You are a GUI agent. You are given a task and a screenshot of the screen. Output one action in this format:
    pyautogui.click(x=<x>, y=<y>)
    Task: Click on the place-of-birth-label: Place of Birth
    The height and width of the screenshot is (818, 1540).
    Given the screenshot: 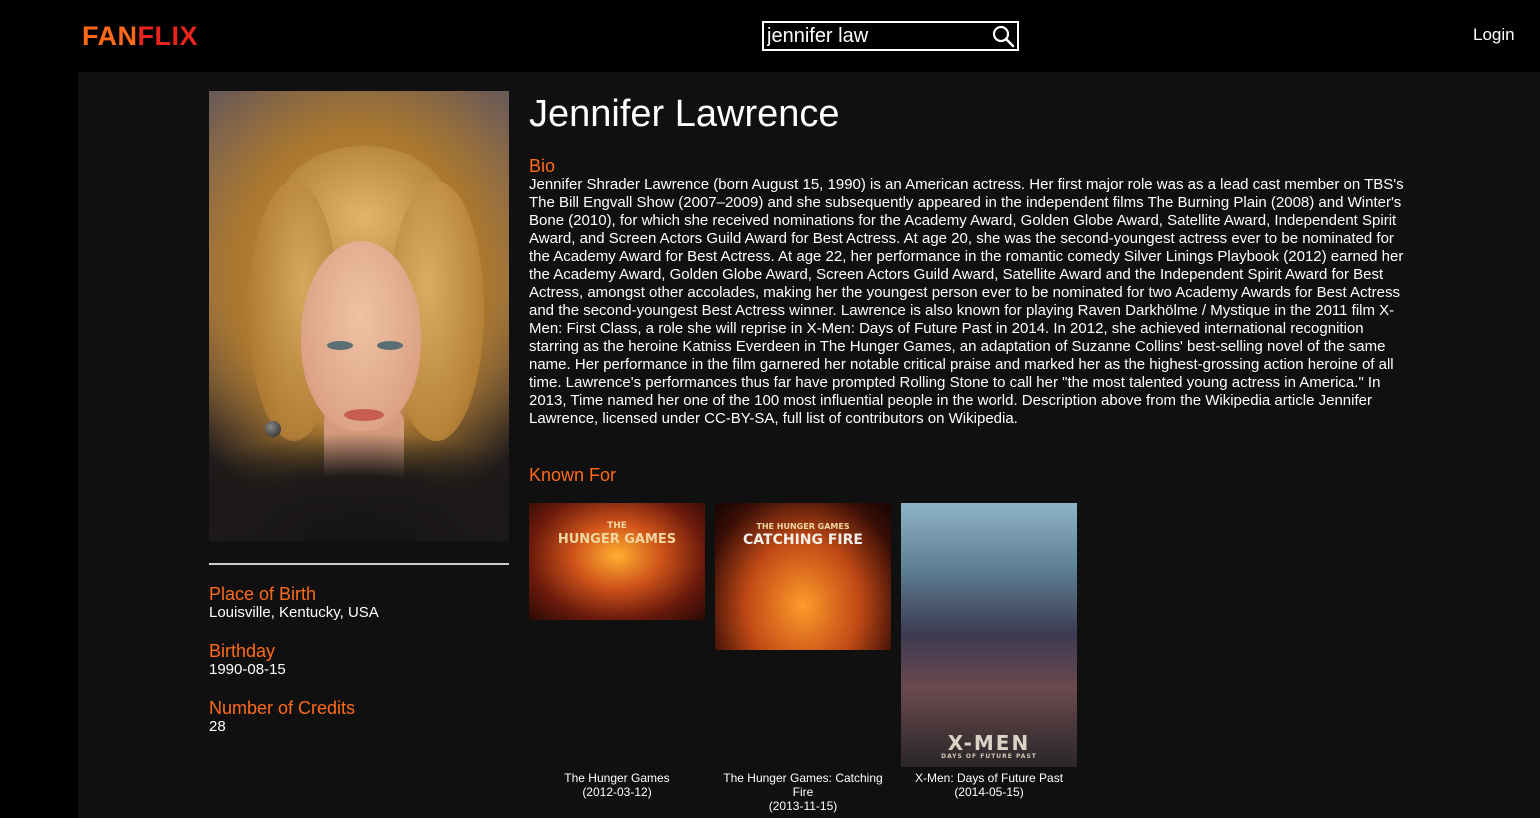 What is the action you would take?
    pyautogui.click(x=263, y=594)
    